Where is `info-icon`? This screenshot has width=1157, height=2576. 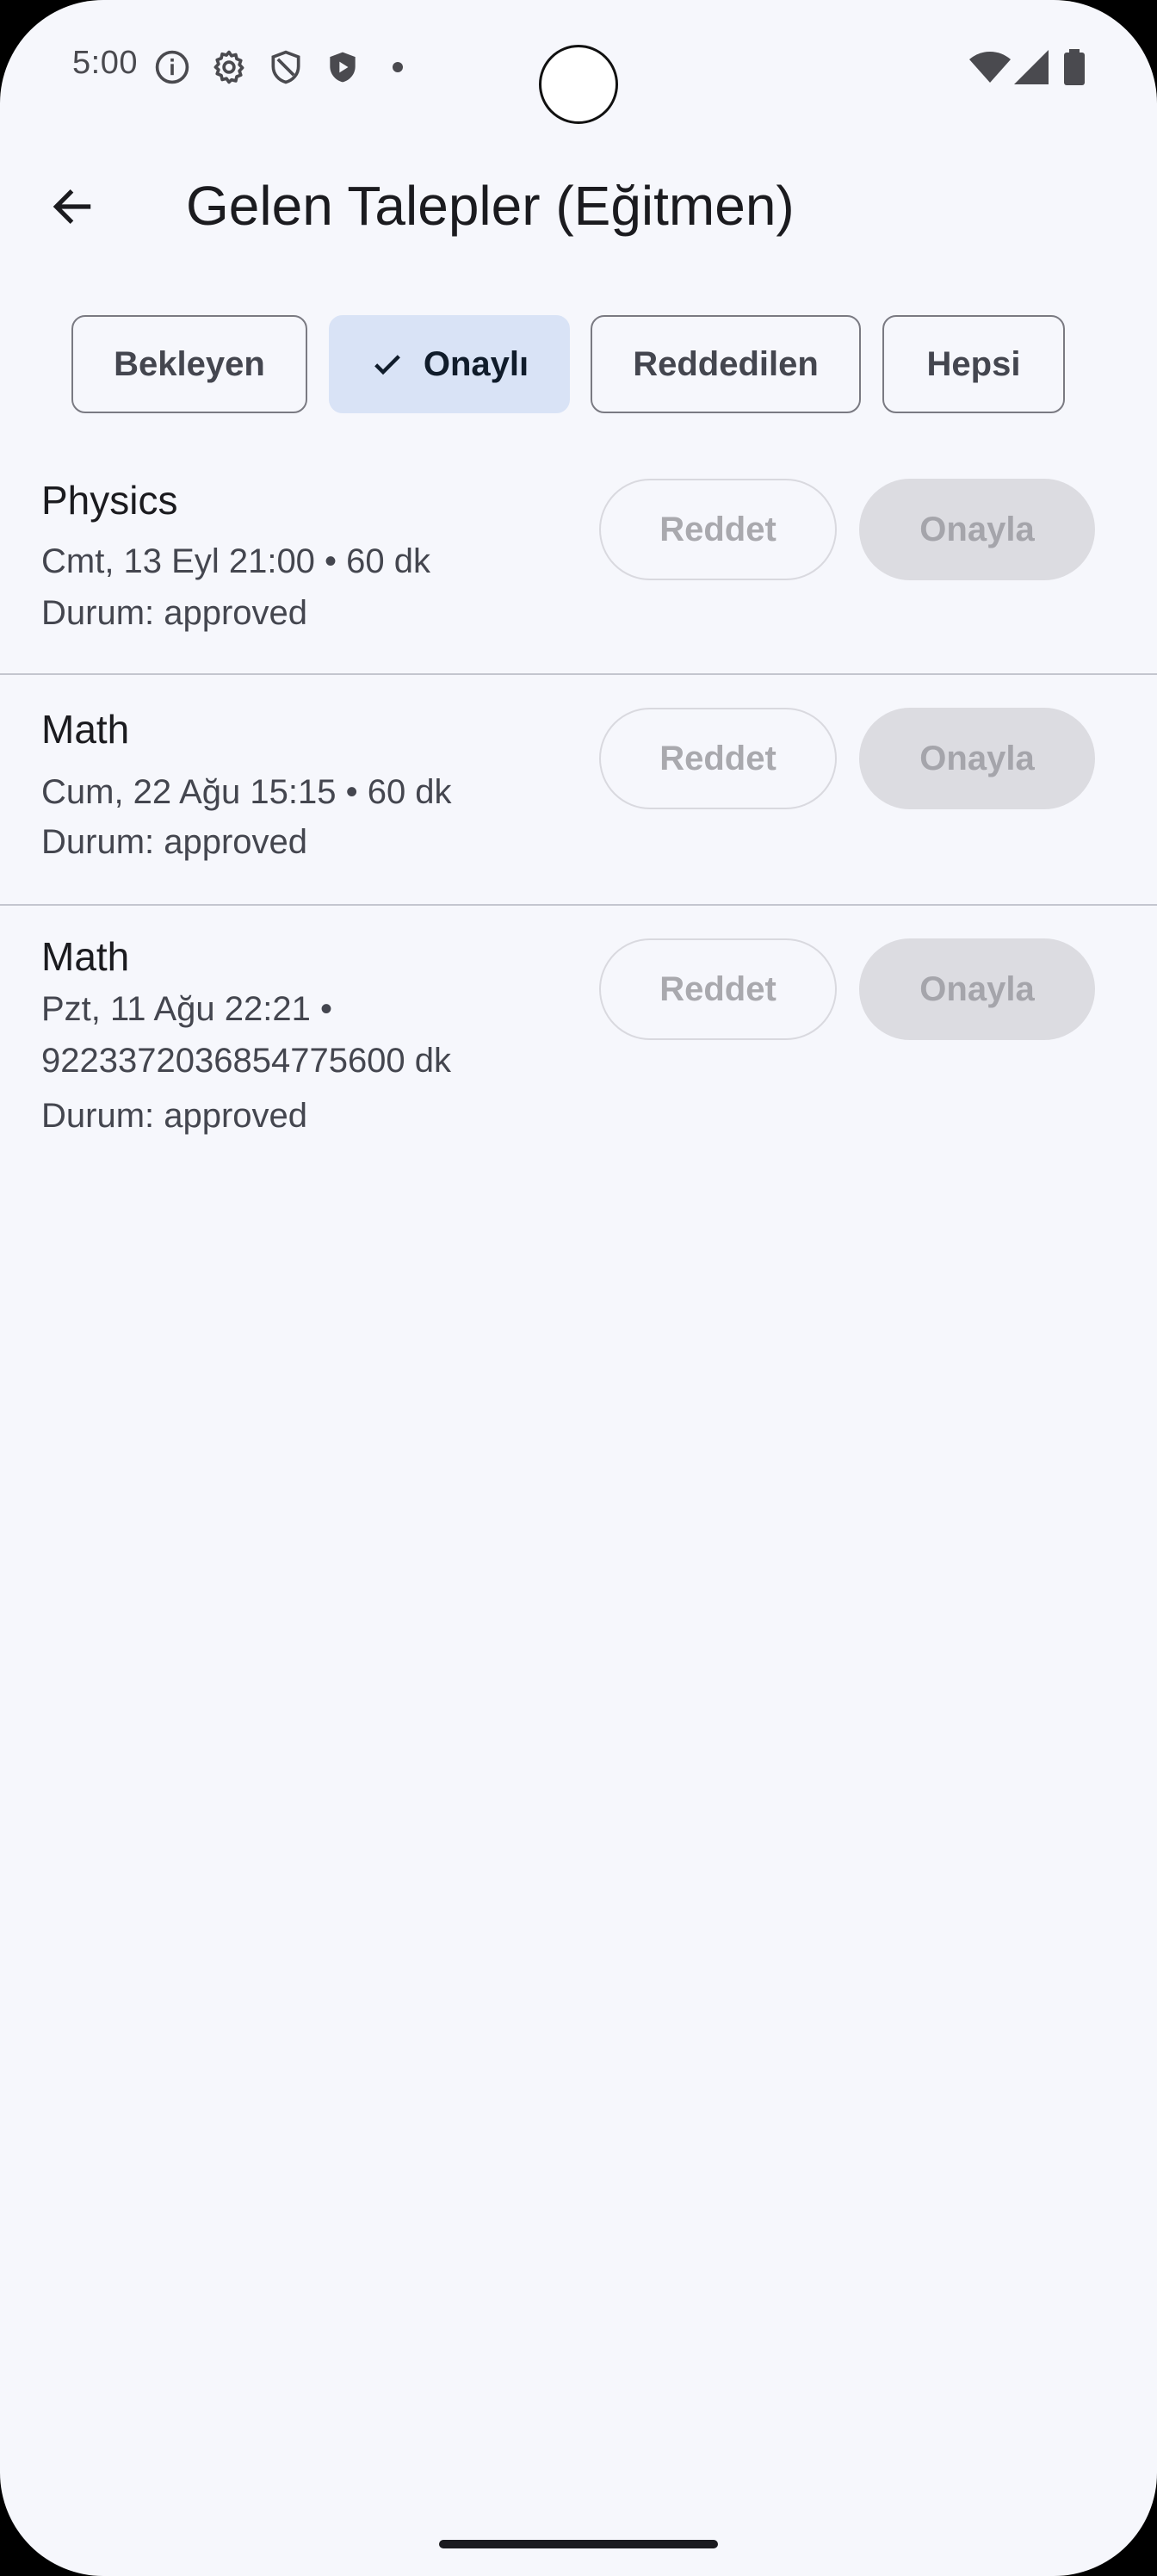 info-icon is located at coordinates (172, 67).